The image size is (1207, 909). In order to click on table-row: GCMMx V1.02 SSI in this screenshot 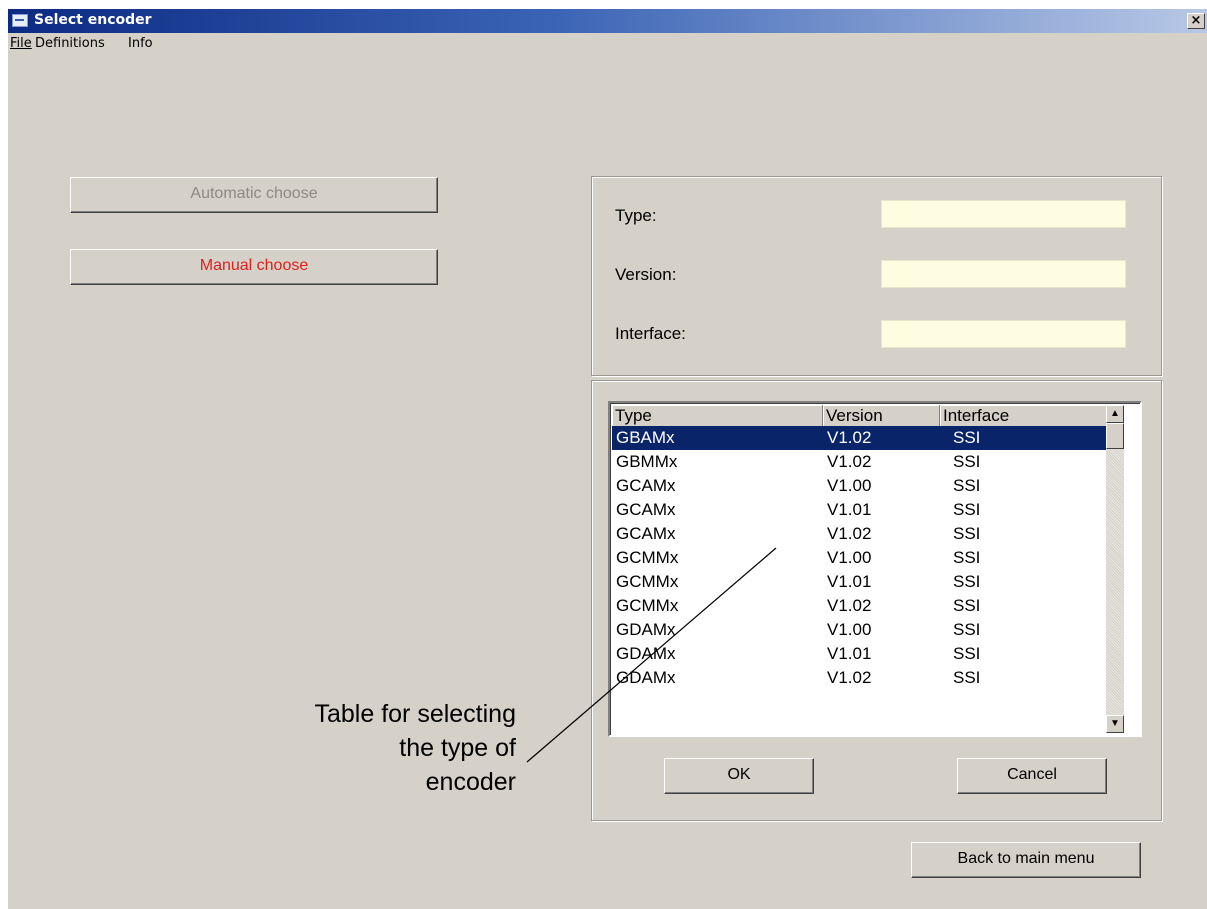, I will do `click(859, 606)`.